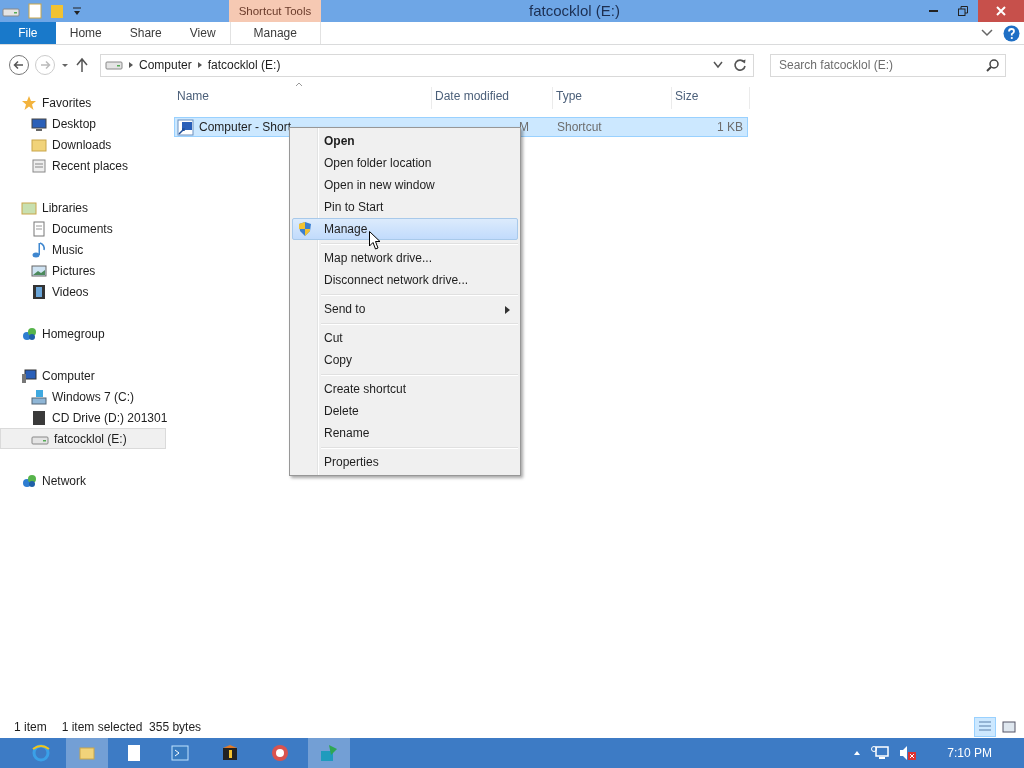 This screenshot has width=1024, height=768. I want to click on sidebar-item: Downloads, so click(83, 144).